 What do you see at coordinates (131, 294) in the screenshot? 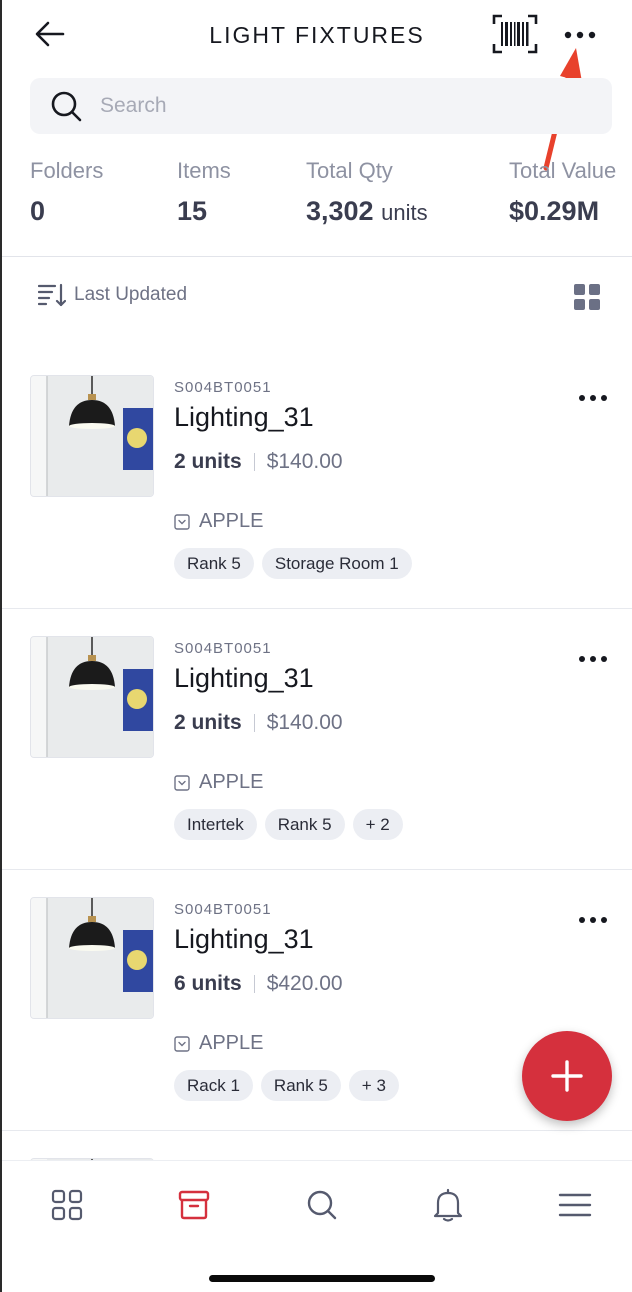
I see `sort-label: Last Updated` at bounding box center [131, 294].